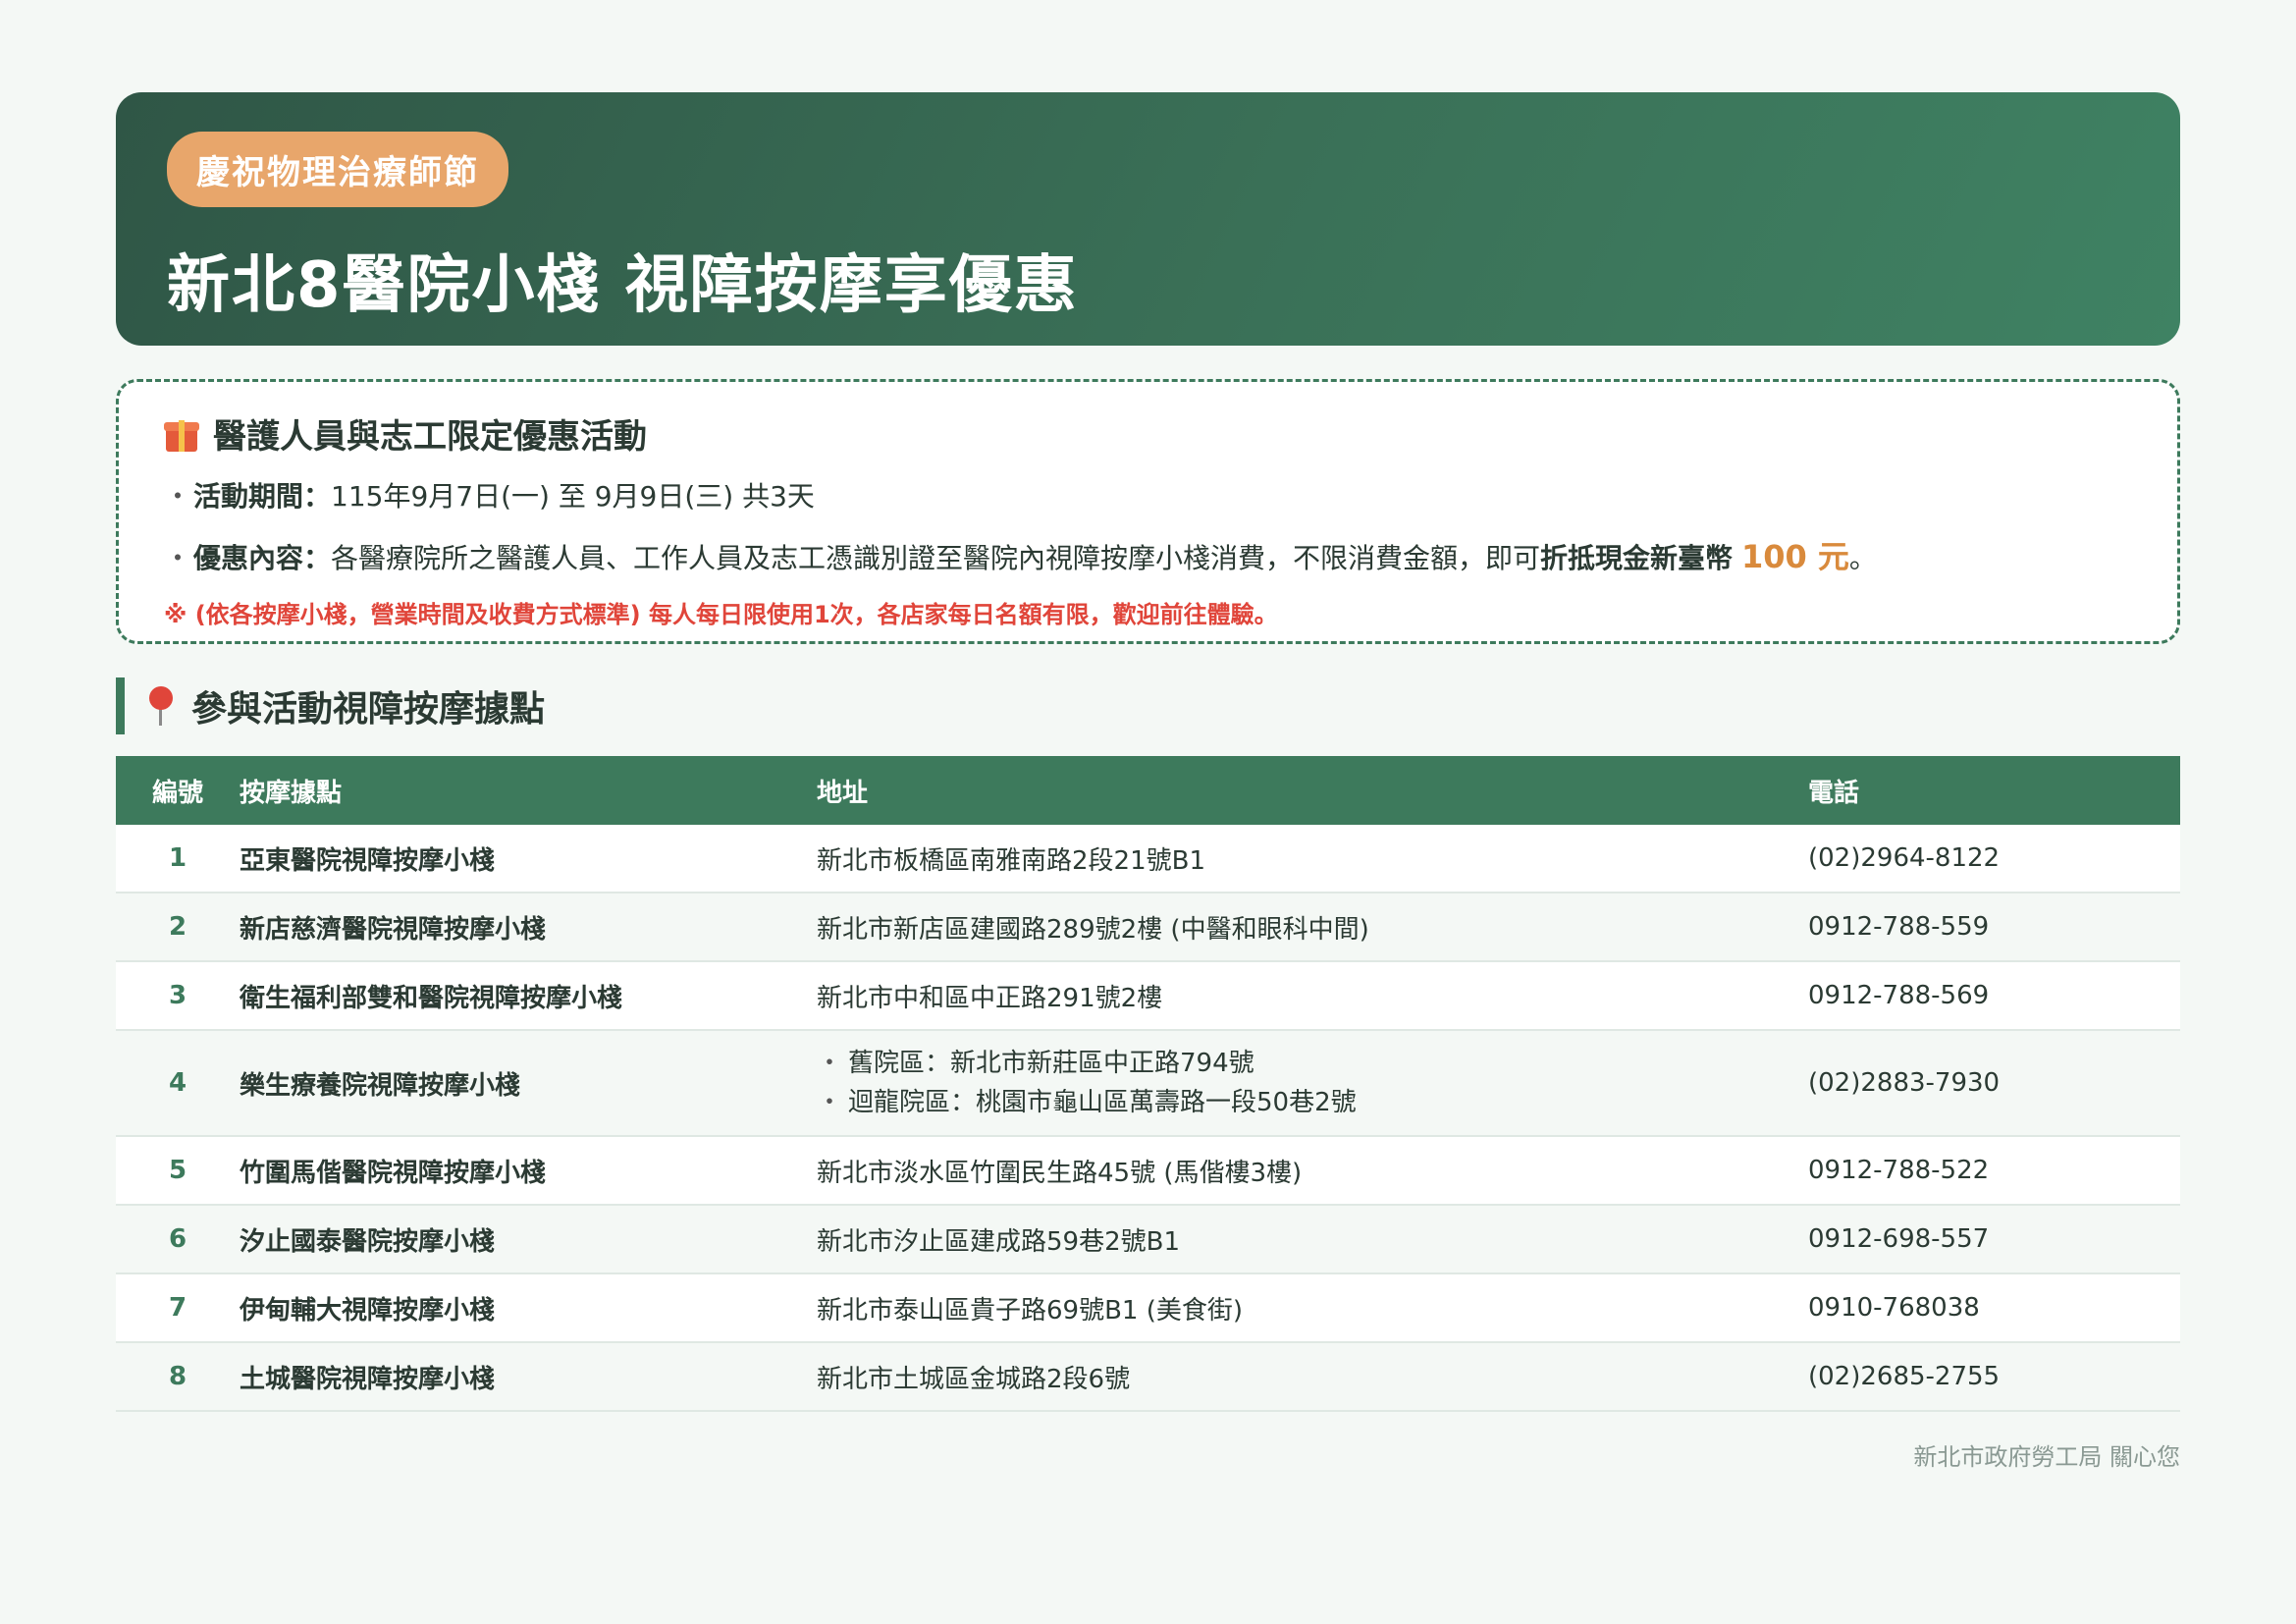  I want to click on header-phone: 電話, so click(1834, 793).